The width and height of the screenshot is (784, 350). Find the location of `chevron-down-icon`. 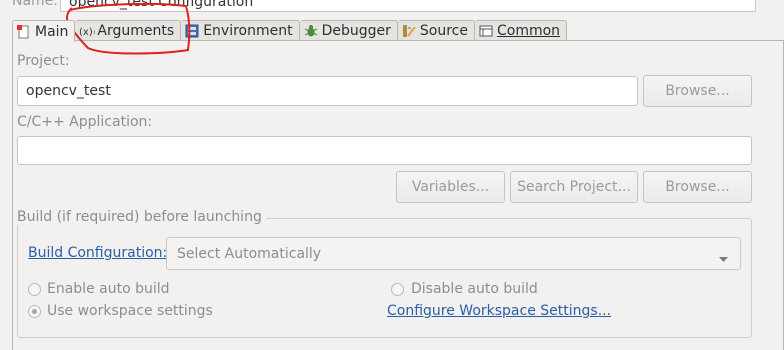

chevron-down-icon is located at coordinates (723, 259).